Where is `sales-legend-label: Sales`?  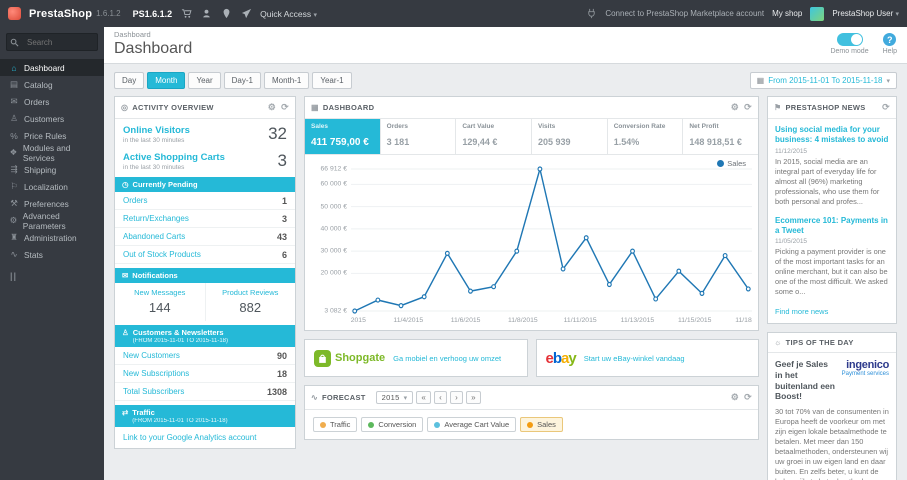 sales-legend-label: Sales is located at coordinates (736, 163).